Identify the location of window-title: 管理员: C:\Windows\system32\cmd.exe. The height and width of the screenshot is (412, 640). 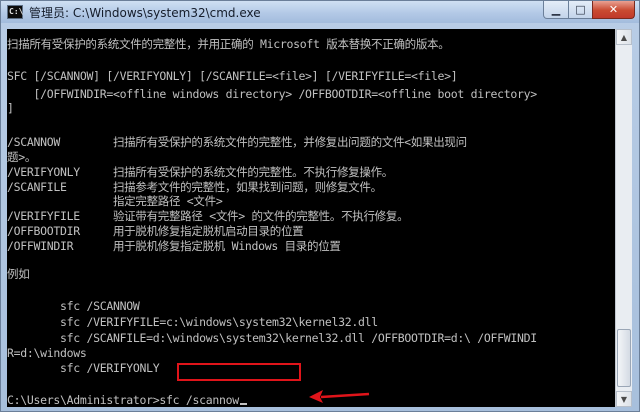
(145, 13).